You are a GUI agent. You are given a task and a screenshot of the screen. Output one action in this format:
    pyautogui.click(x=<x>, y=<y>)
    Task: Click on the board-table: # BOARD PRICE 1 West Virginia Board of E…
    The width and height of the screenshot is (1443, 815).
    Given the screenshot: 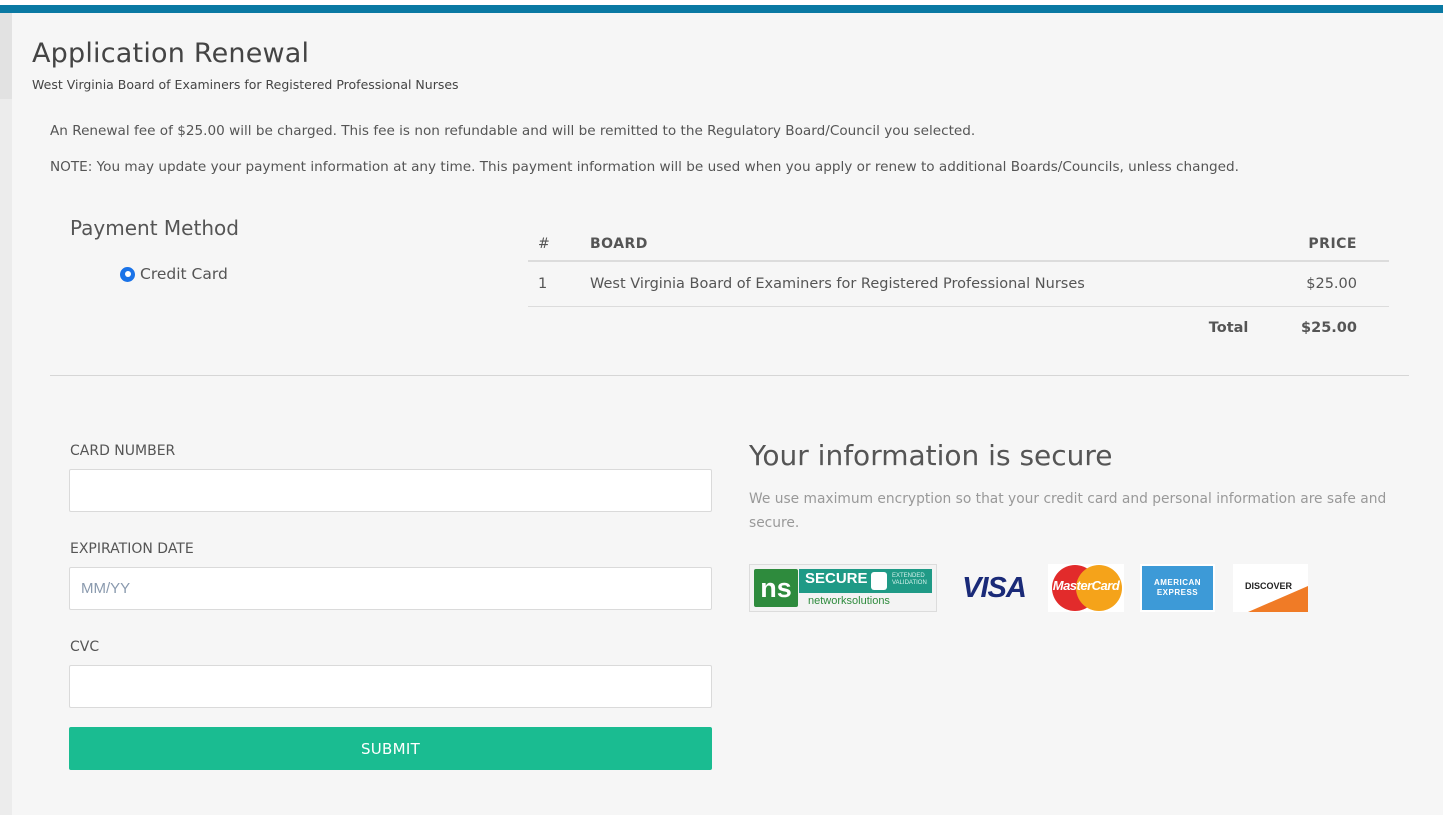 What is the action you would take?
    pyautogui.click(x=958, y=289)
    